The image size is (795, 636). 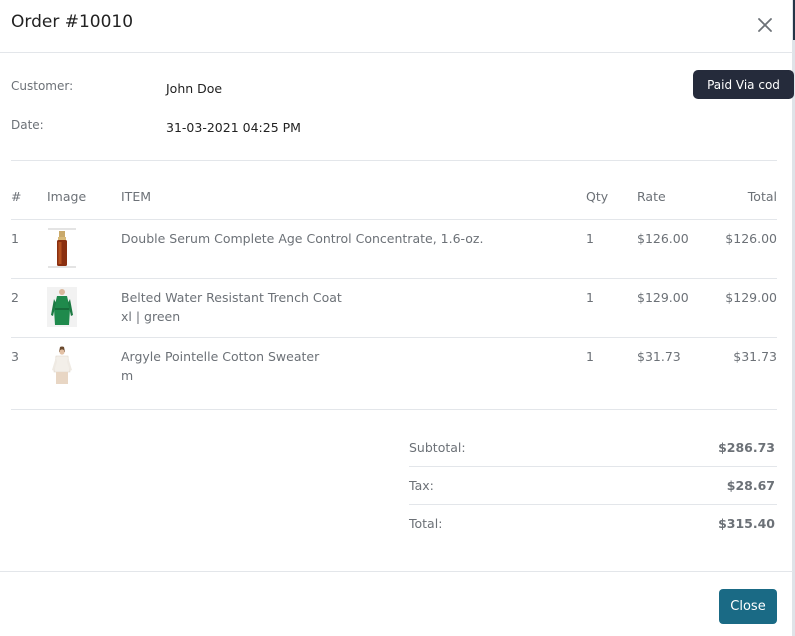 I want to click on row-index: 3, so click(x=15, y=356).